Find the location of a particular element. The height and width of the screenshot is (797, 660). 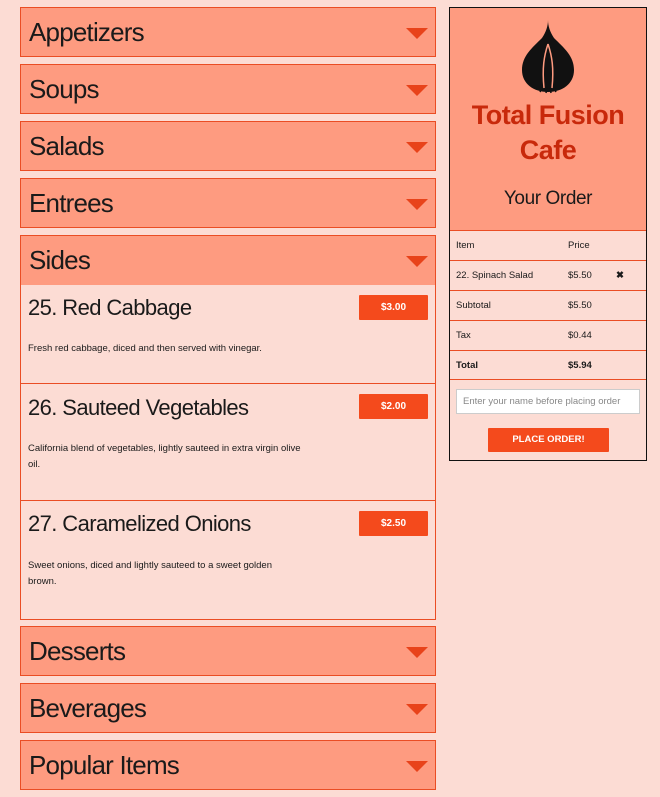

menu-item-name: 27. Caramelized Onions is located at coordinates (139, 523).